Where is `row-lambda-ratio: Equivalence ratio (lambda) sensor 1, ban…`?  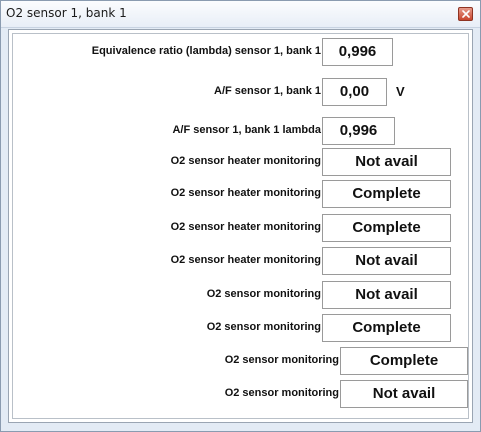
row-lambda-ratio: Equivalence ratio (lambda) sensor 1, ban… is located at coordinates (167, 52).